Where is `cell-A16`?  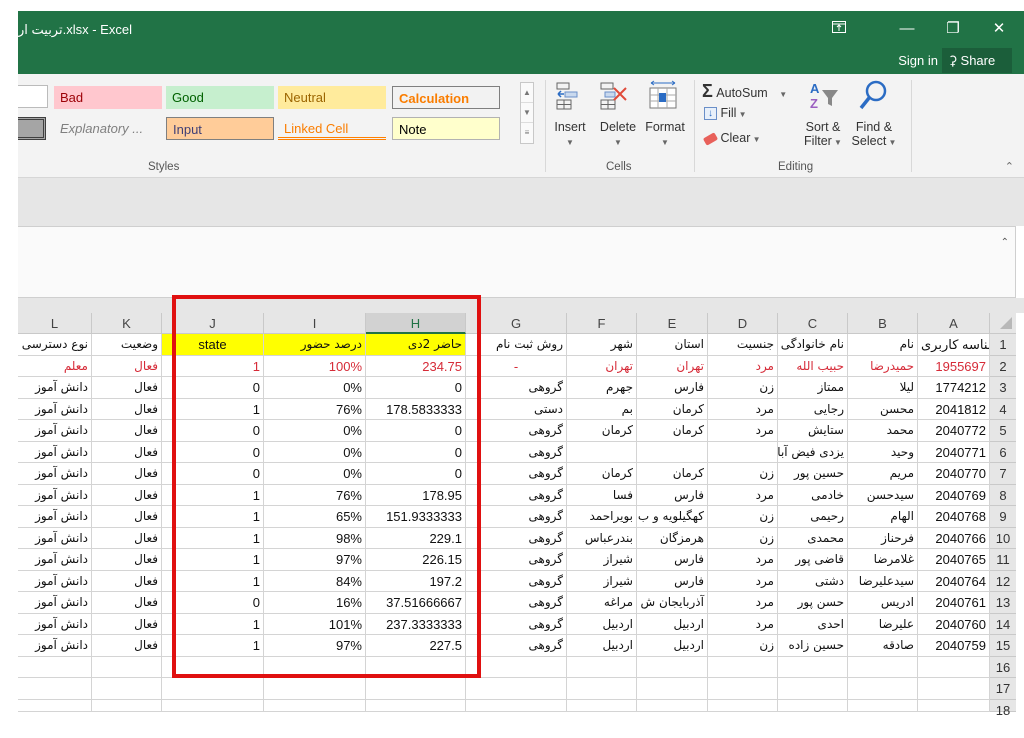 cell-A16 is located at coordinates (954, 667).